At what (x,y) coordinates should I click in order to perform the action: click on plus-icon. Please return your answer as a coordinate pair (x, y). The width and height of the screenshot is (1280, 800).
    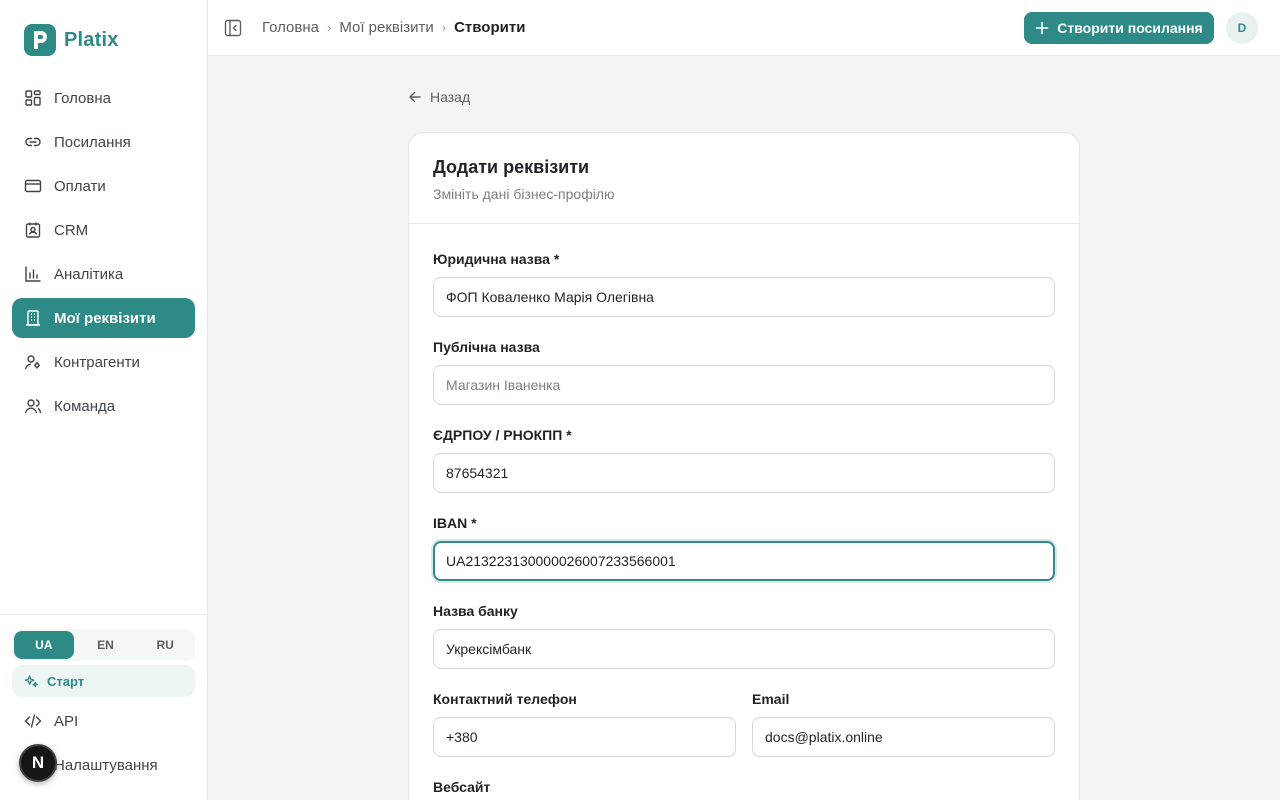
    Looking at the image, I should click on (1042, 28).